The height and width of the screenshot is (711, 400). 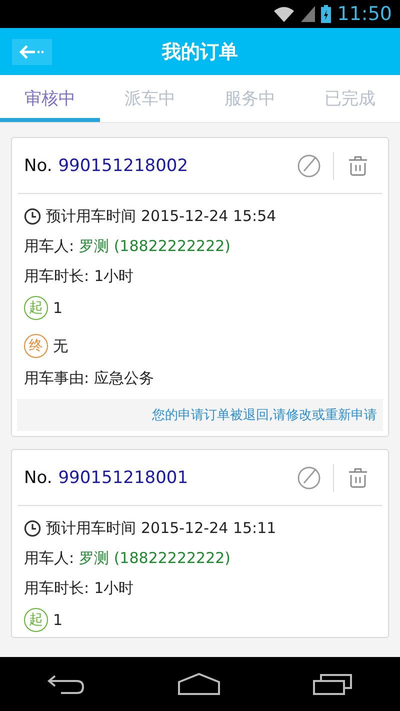 I want to click on wifi-icon, so click(x=284, y=14).